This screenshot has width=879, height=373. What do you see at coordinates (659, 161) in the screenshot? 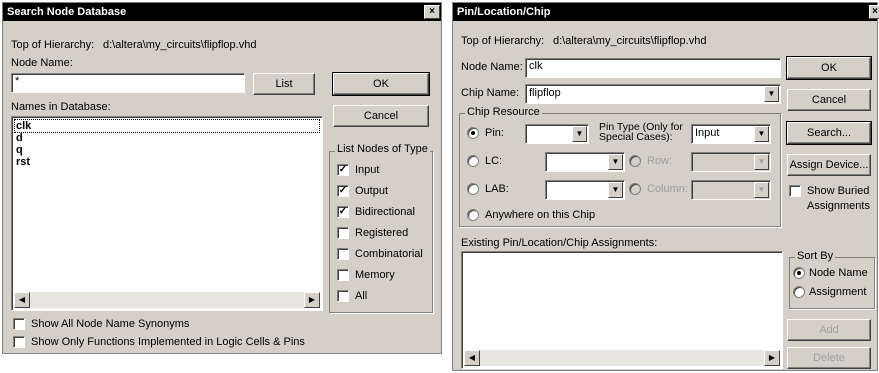
I see `row-radio-label: Row:` at bounding box center [659, 161].